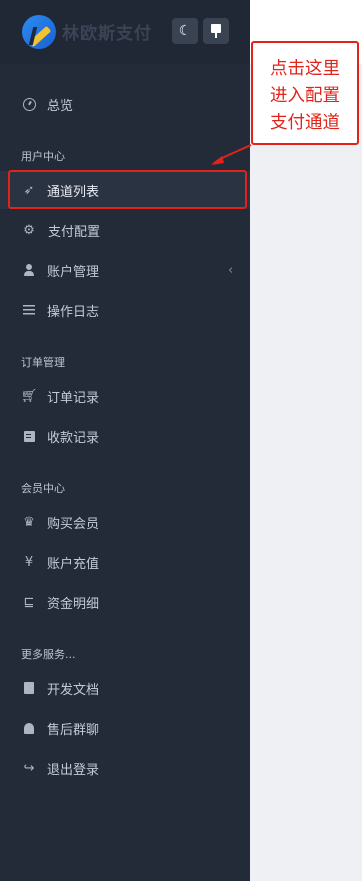 The image size is (362, 881). What do you see at coordinates (231, 154) in the screenshot?
I see `annotation-arrow` at bounding box center [231, 154].